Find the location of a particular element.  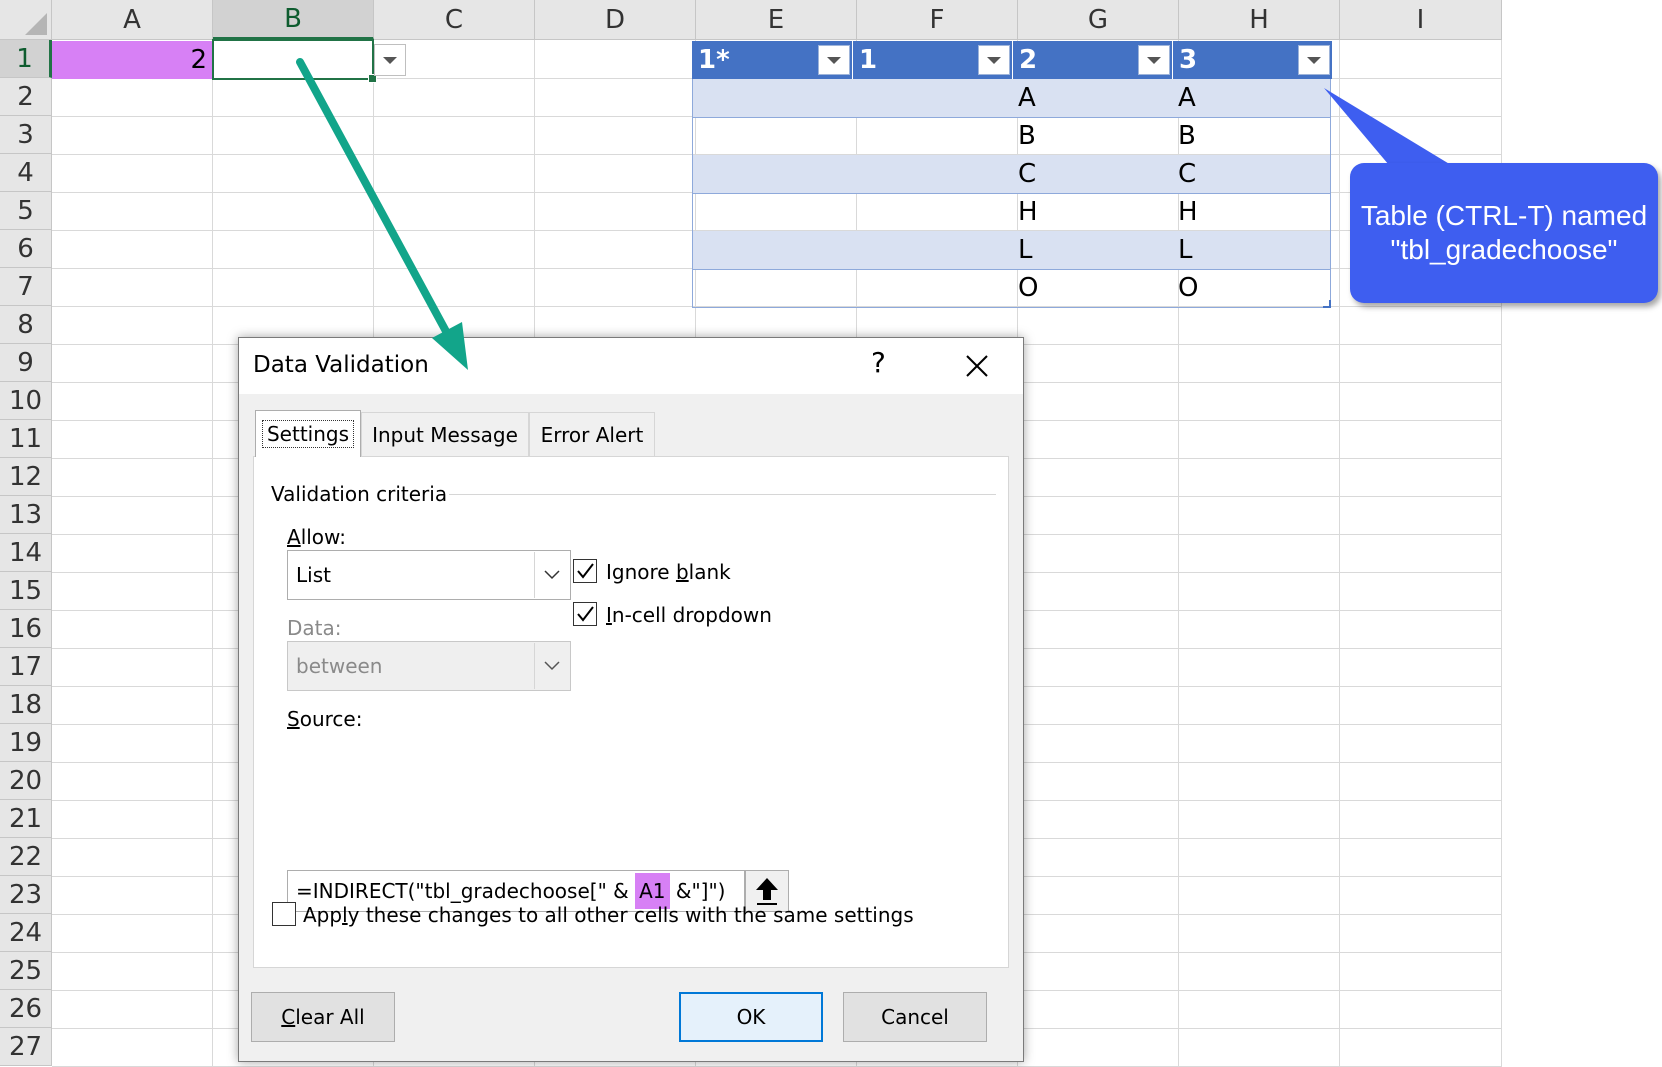

row-header-11: 11 is located at coordinates (26, 439).